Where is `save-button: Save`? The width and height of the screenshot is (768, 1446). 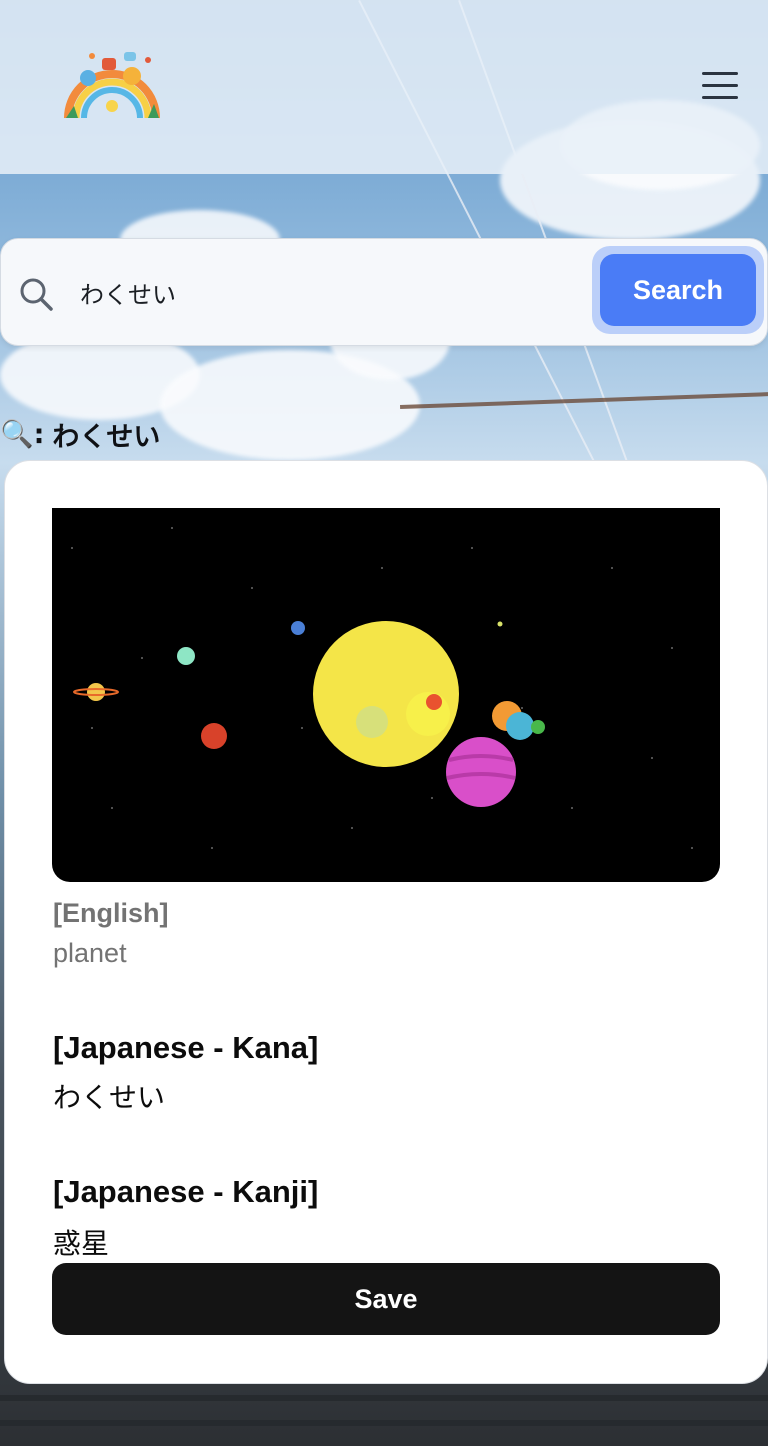 save-button: Save is located at coordinates (386, 1299).